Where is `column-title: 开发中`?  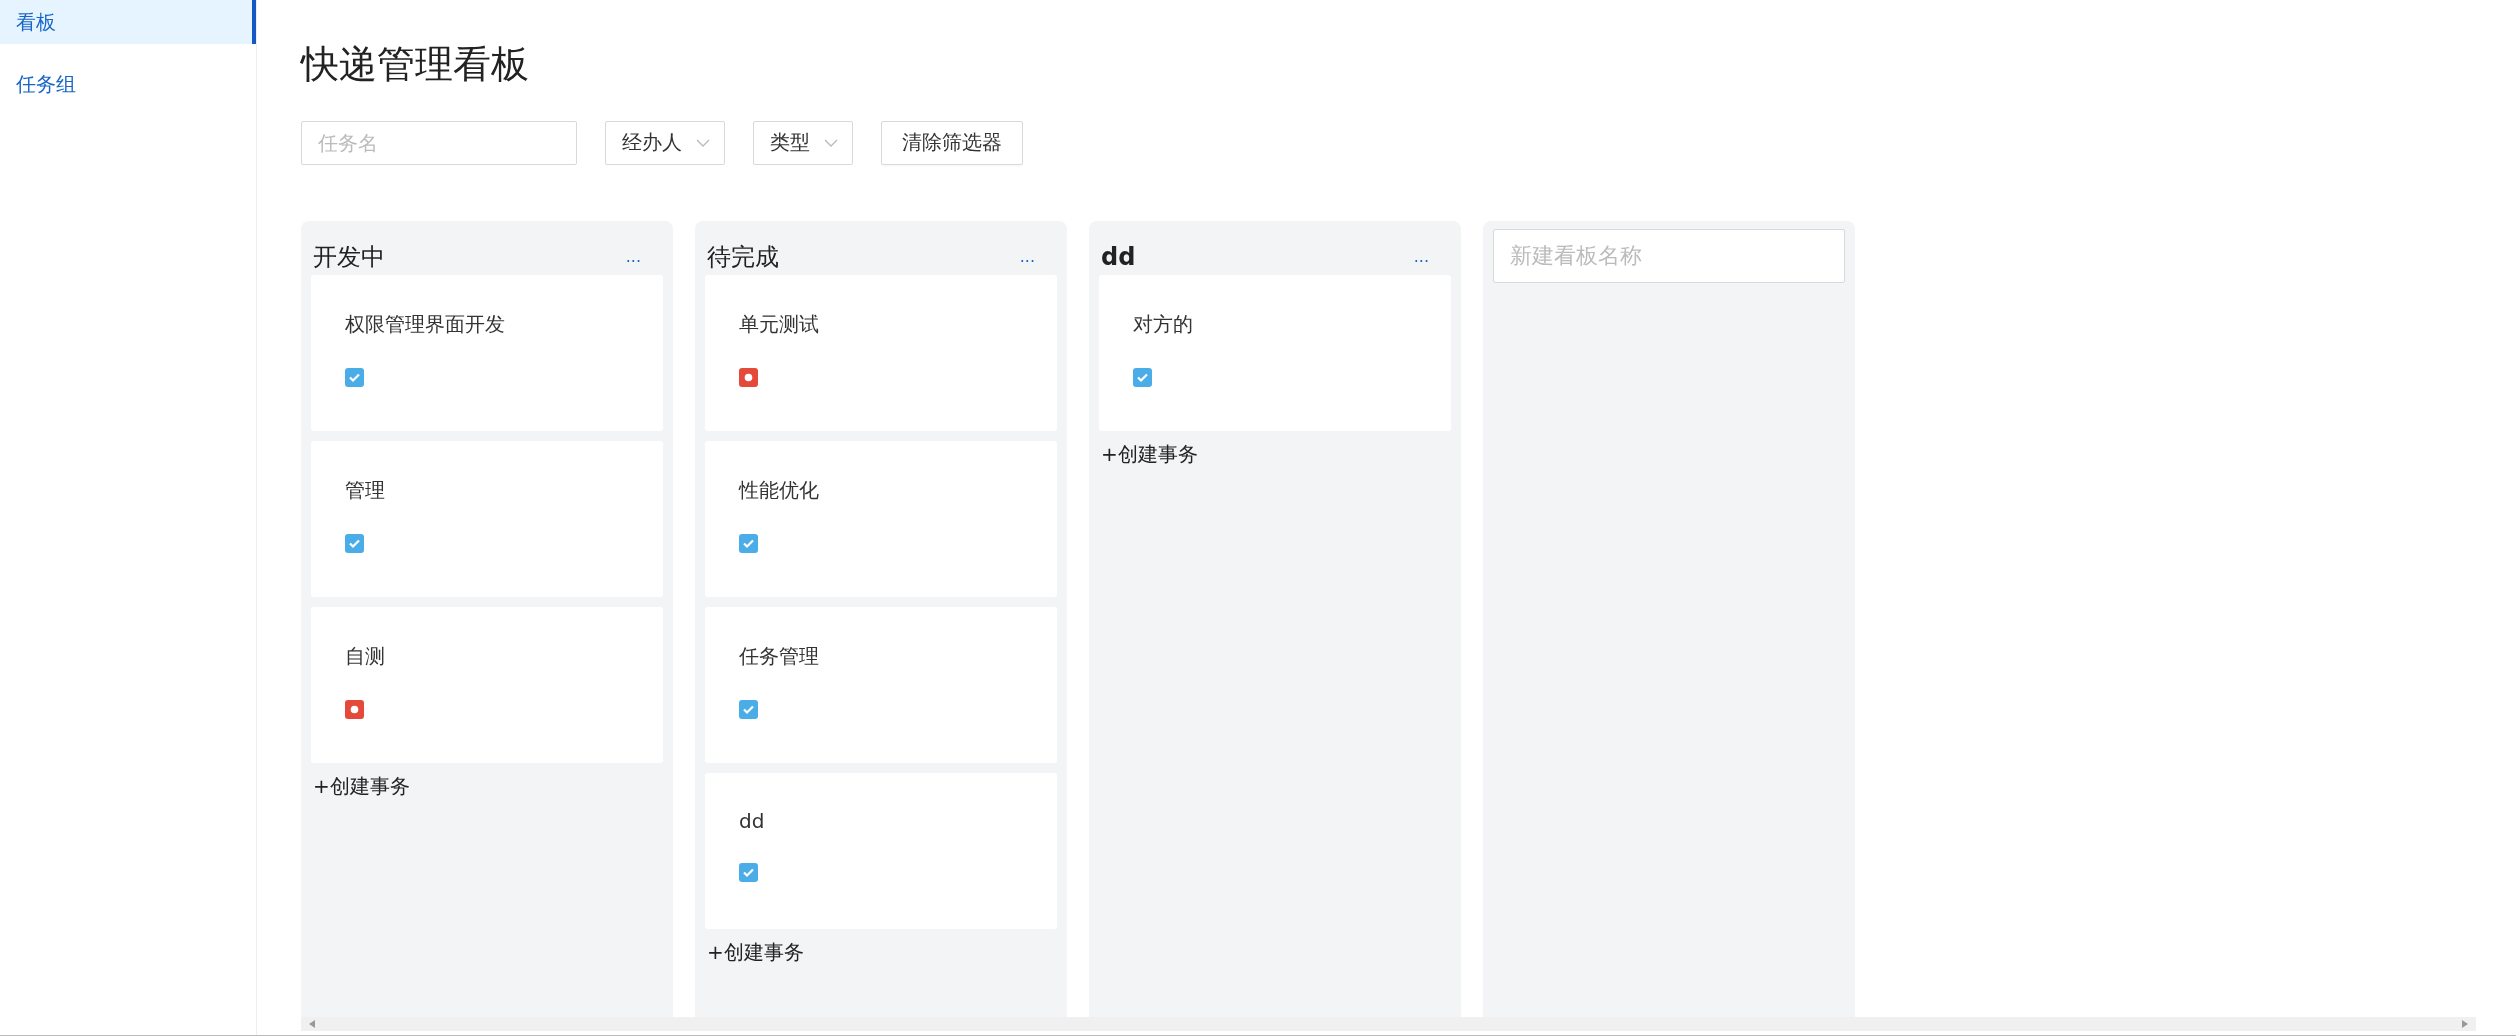
column-title: 开发中 is located at coordinates (349, 257).